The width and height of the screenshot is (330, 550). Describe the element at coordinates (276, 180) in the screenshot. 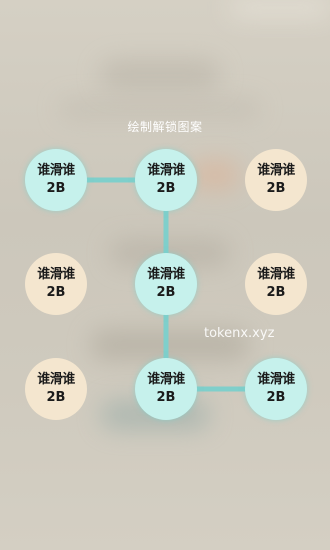

I see `node-1-3: 谁滑谁 2B` at that location.